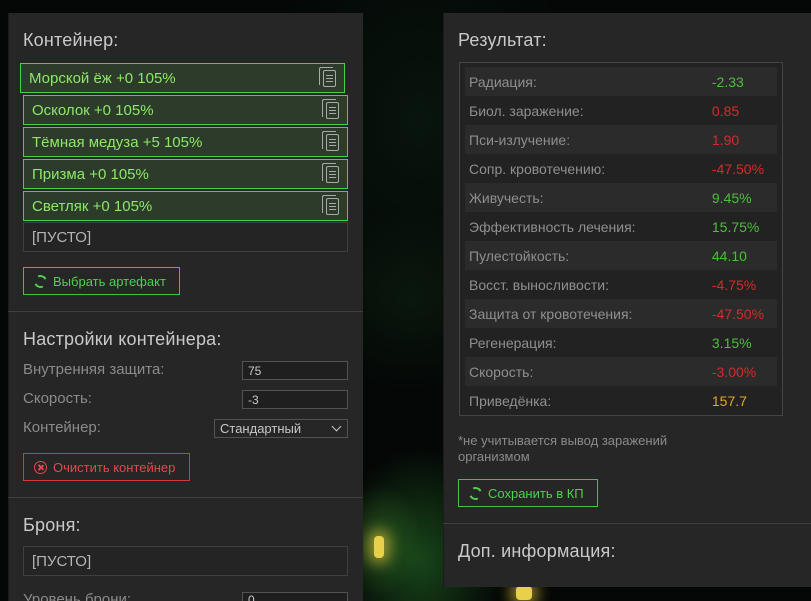  Describe the element at coordinates (494, 456) in the screenshot. I see `result-note-line-2: организмом` at that location.